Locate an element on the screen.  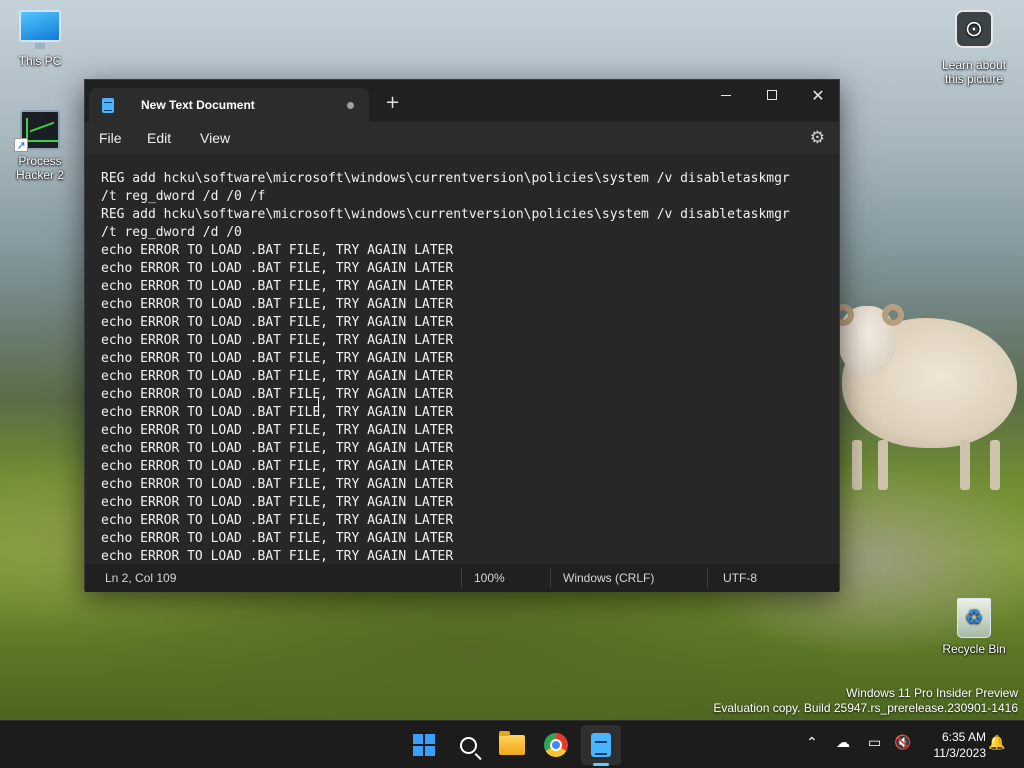
active-app-indicator is located at coordinates (601, 764).